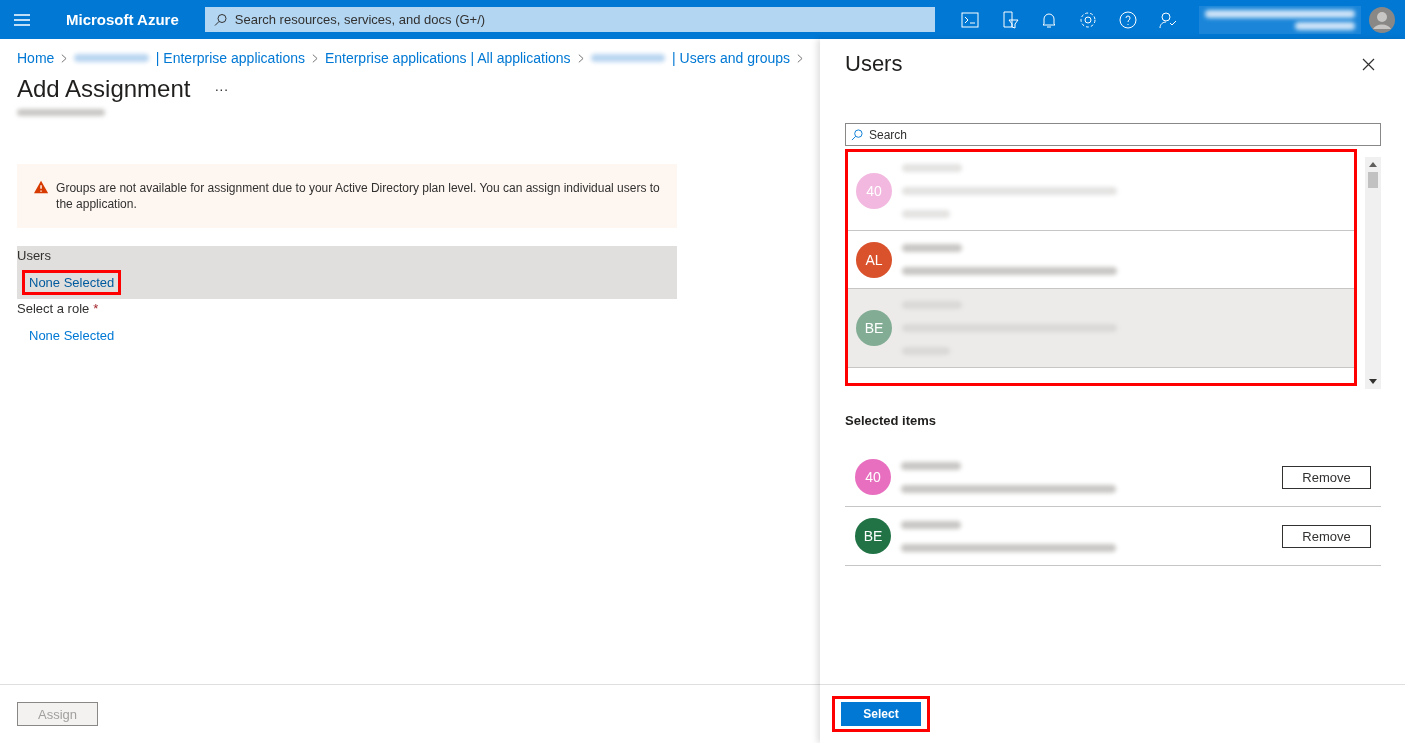  I want to click on settings-icon, so click(1087, 19).